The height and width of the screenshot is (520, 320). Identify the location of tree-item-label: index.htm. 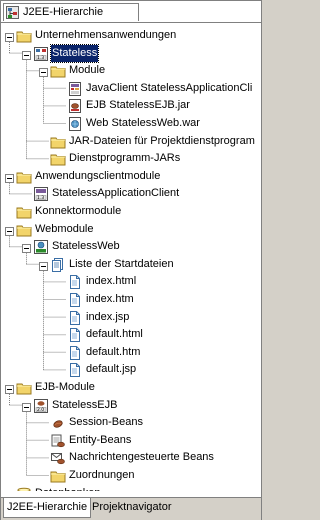
(110, 299).